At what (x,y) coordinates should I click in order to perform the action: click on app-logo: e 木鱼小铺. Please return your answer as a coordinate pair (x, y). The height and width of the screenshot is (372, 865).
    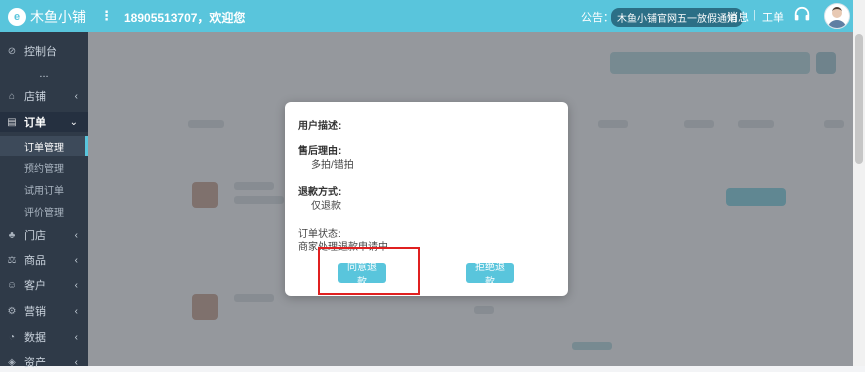
    Looking at the image, I should click on (47, 17).